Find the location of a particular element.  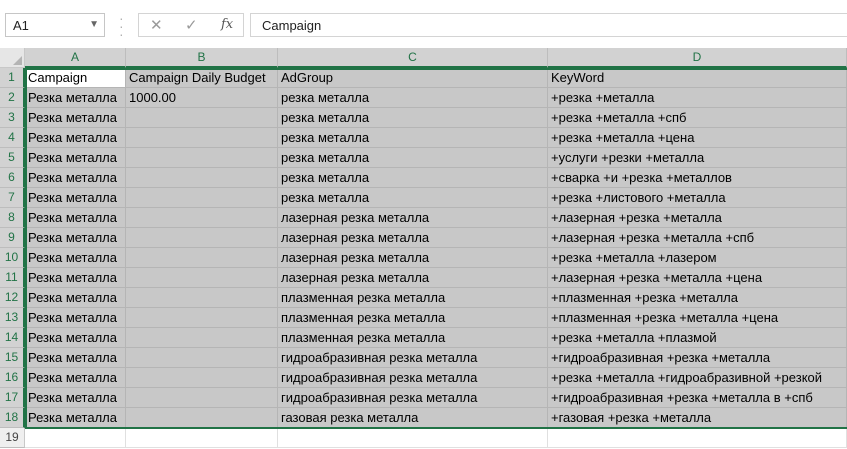

table-cell: +резка +металла +спб is located at coordinates (697, 118).